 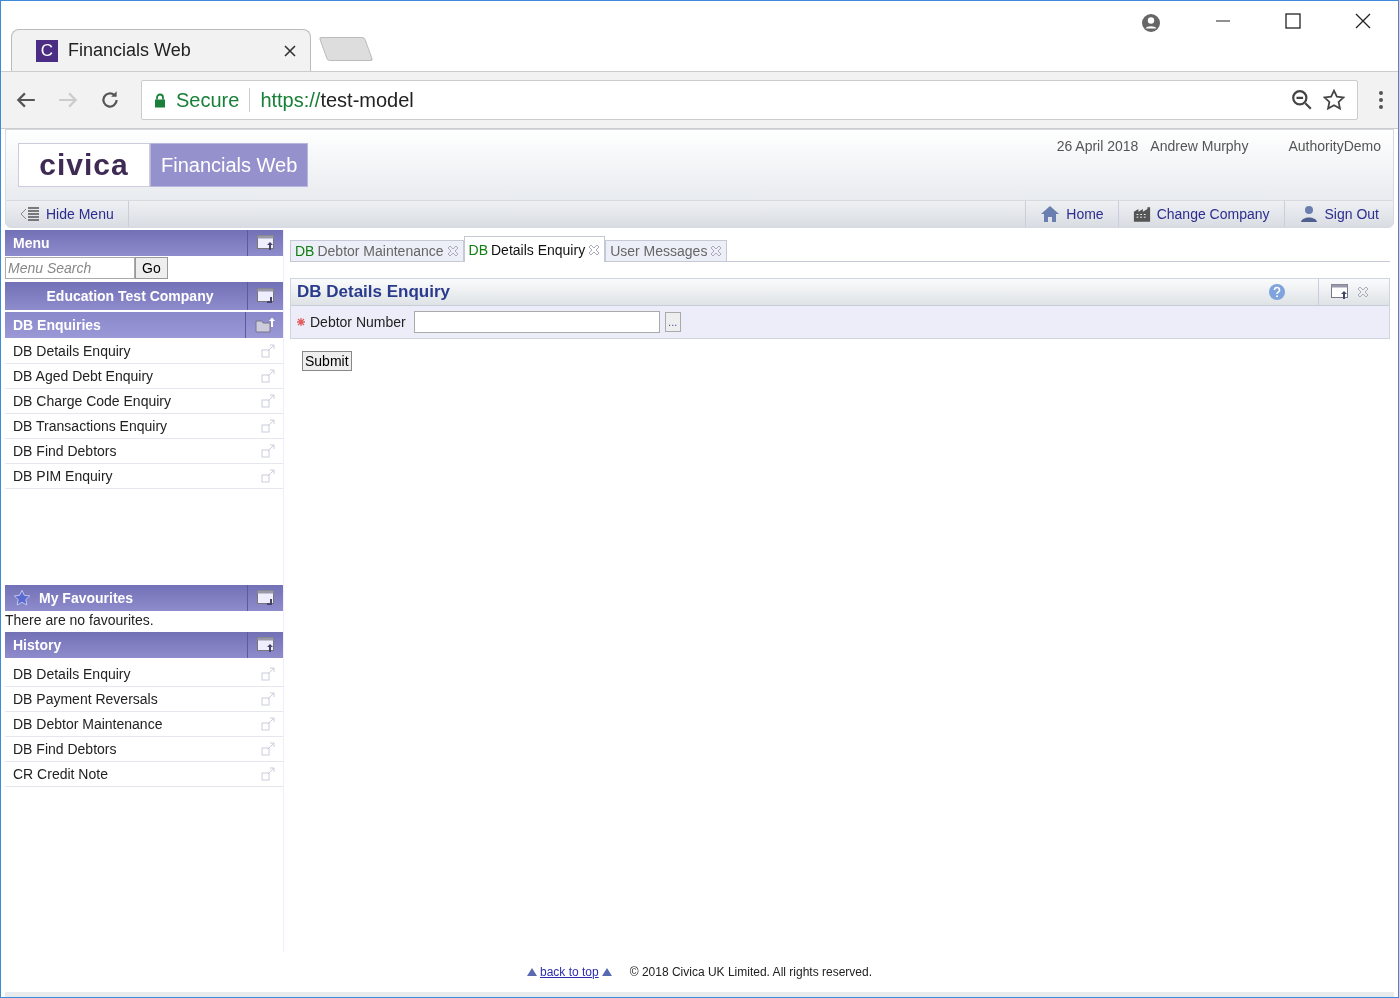 What do you see at coordinates (144, 451) in the screenshot?
I see `menu-item: DB Find Debtors` at bounding box center [144, 451].